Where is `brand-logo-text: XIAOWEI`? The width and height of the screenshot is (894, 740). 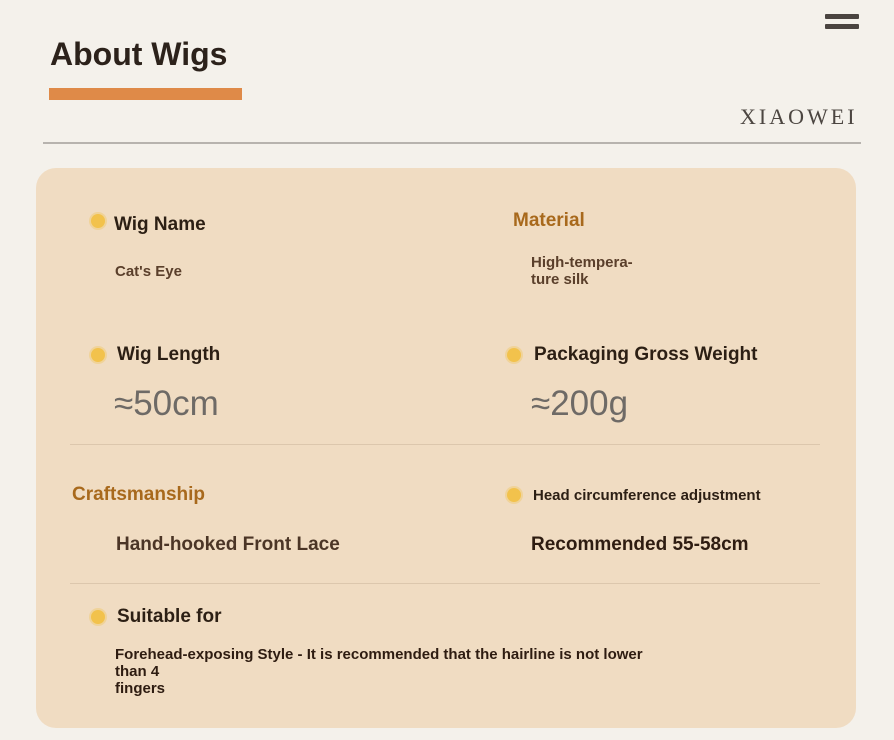 brand-logo-text: XIAOWEI is located at coordinates (799, 116).